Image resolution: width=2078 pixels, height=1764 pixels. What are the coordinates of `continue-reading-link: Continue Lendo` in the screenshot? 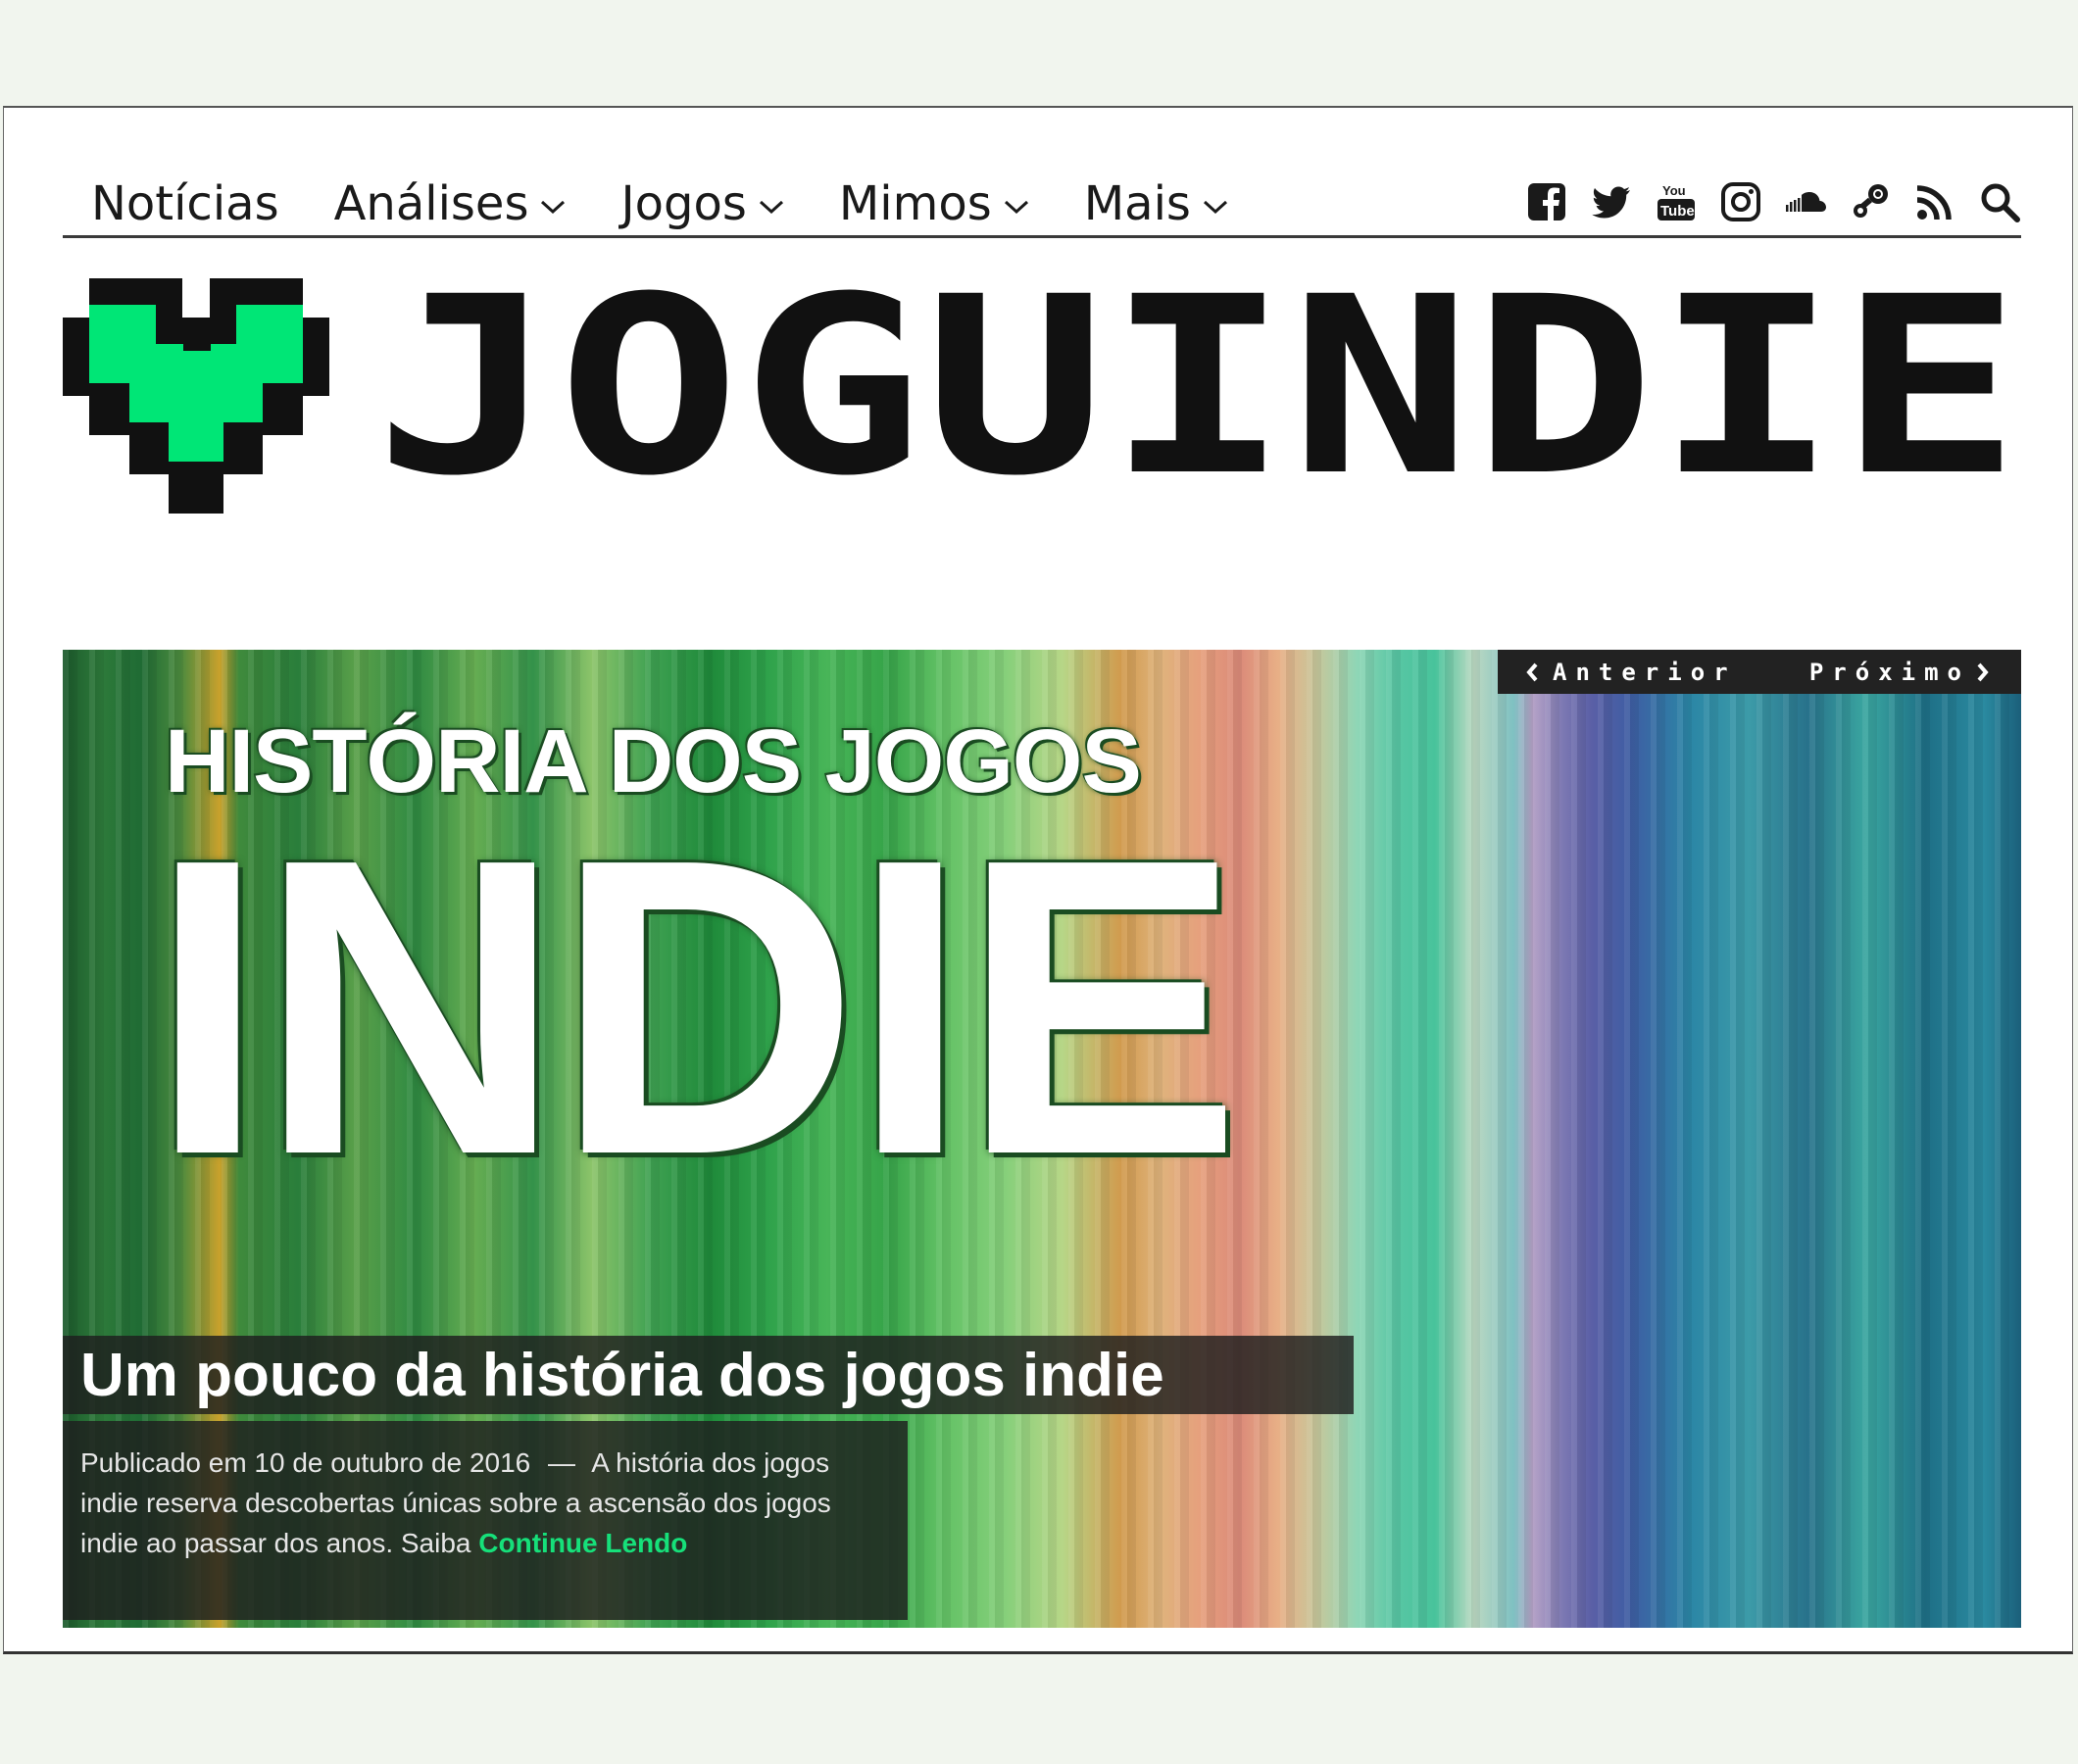 It's located at (582, 1543).